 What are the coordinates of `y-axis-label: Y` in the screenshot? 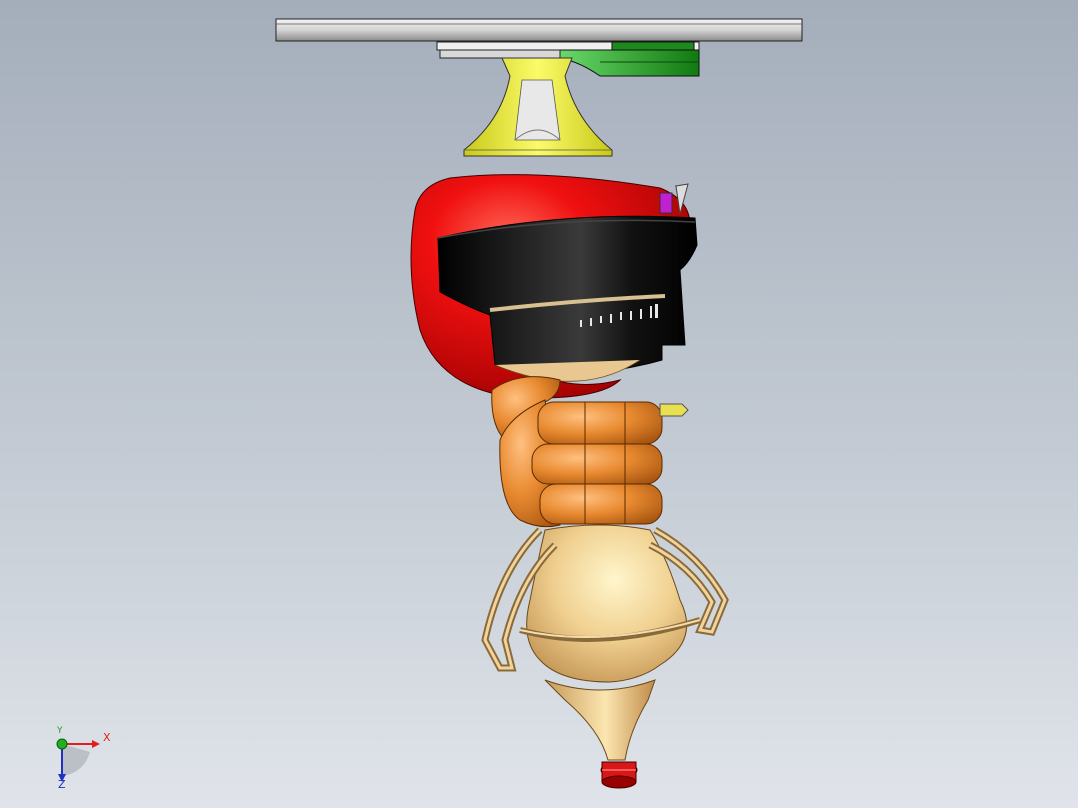 It's located at (60, 731).